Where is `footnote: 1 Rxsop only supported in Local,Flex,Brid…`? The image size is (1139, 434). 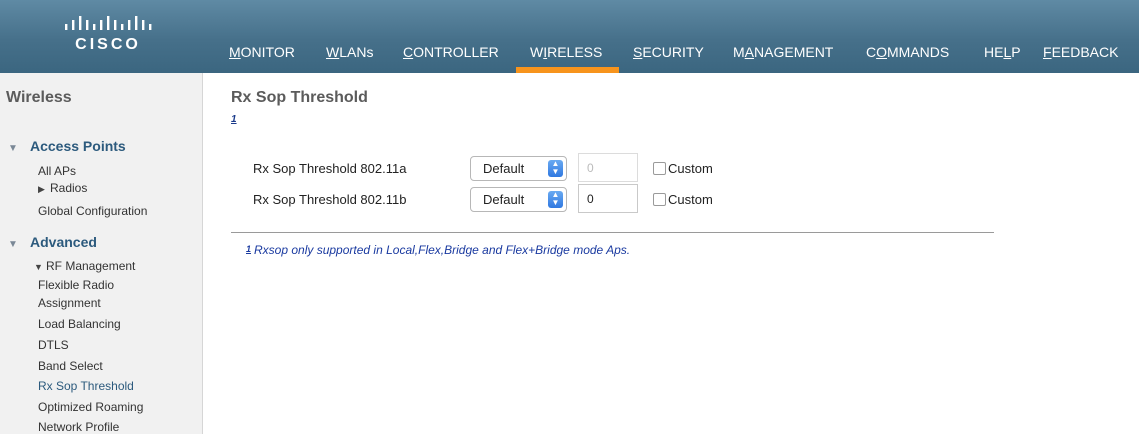
footnote: 1 Rxsop only supported in Local,Flex,Brid… is located at coordinates (438, 250).